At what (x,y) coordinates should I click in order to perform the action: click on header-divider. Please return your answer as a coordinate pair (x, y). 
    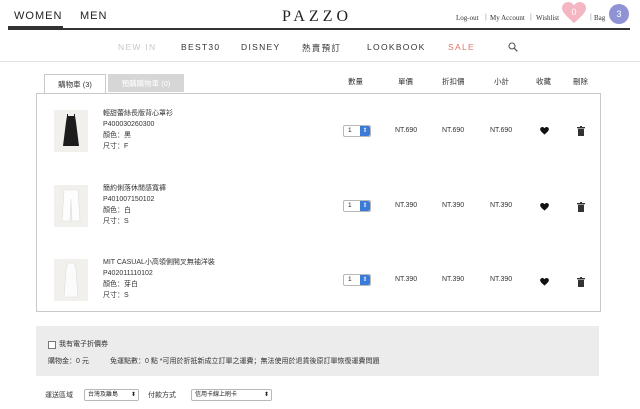
    Looking at the image, I should click on (319, 29).